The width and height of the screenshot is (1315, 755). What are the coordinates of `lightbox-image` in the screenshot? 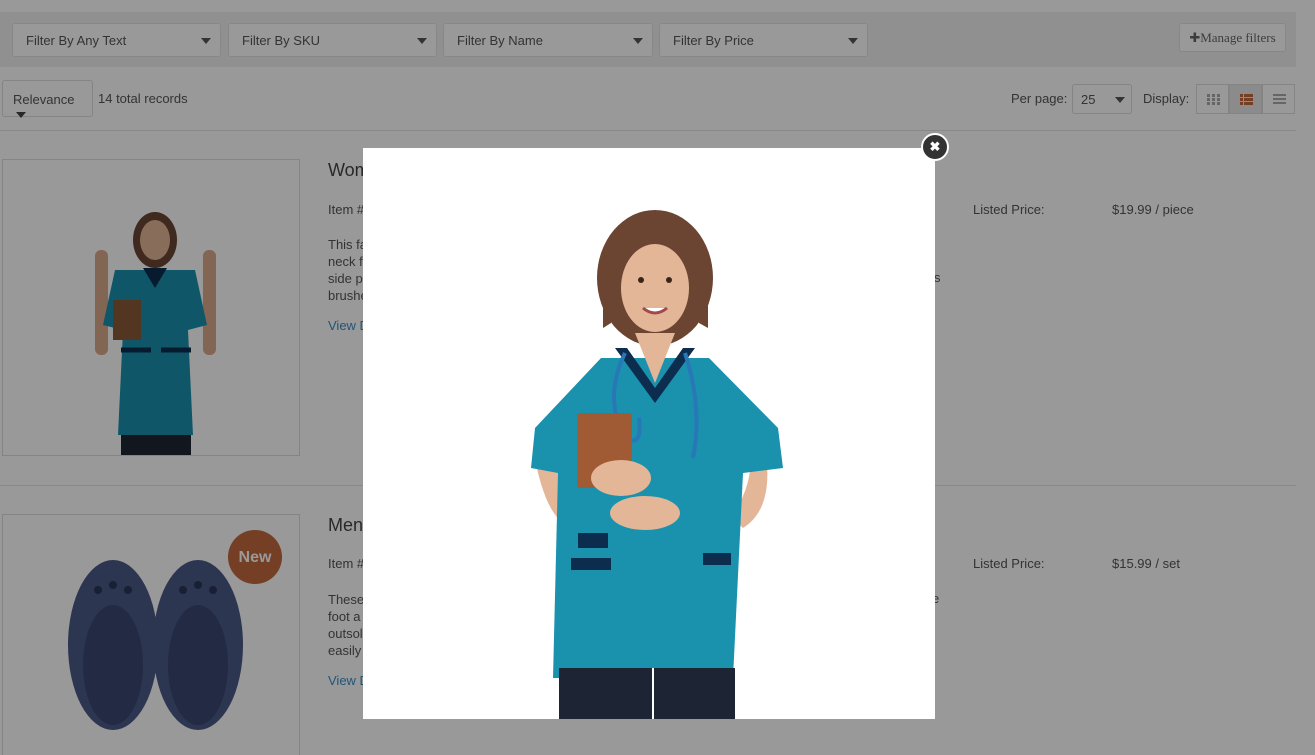 It's located at (657, 464).